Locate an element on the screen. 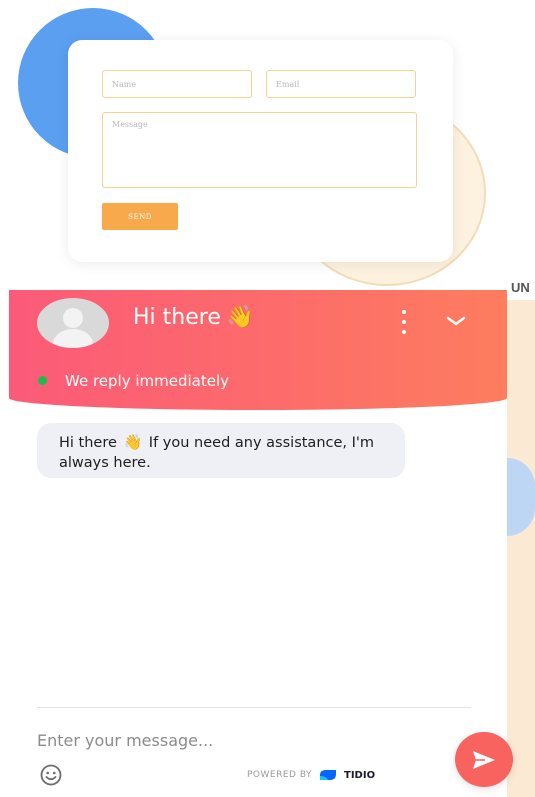 The height and width of the screenshot is (797, 535). page-edge-text: UN is located at coordinates (520, 287).